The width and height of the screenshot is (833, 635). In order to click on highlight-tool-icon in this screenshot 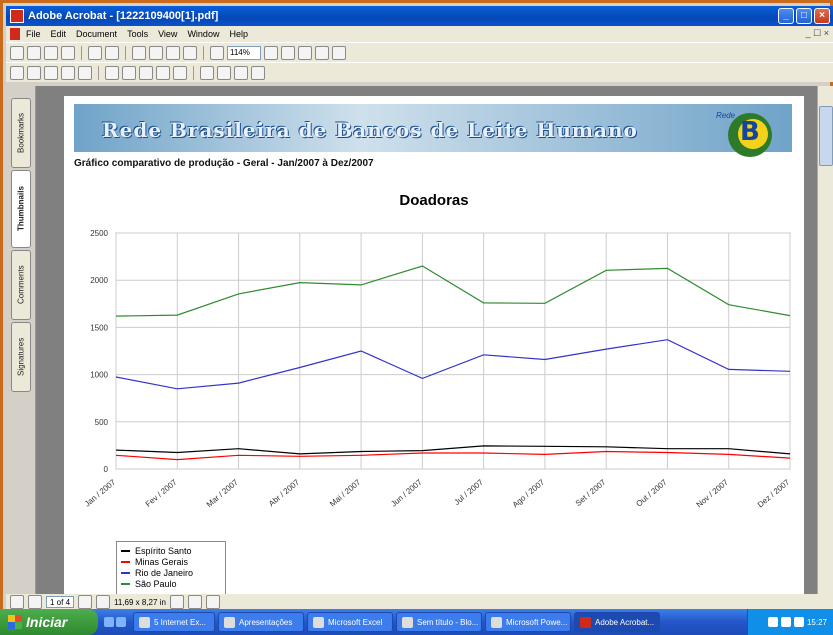, I will do `click(180, 72)`.